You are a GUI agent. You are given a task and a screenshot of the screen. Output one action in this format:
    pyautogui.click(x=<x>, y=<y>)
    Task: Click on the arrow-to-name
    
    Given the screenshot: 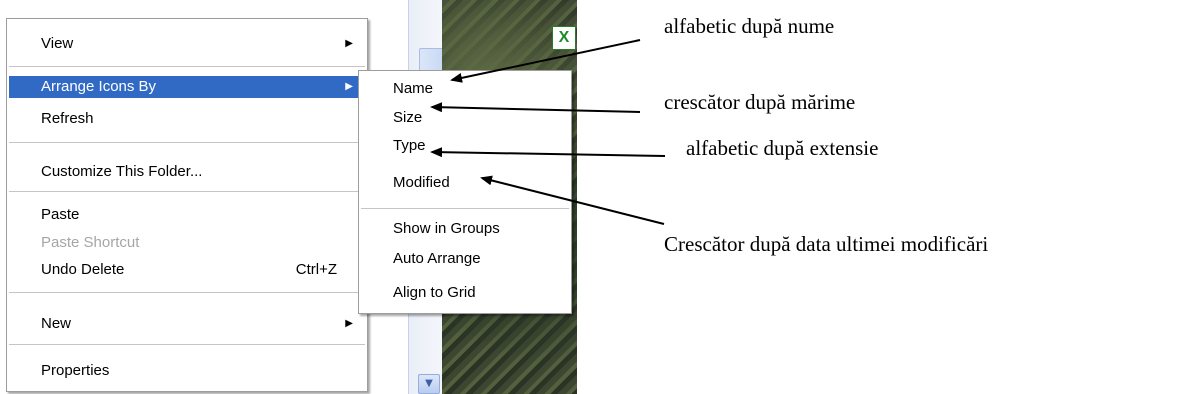 What is the action you would take?
    pyautogui.click(x=545, y=61)
    